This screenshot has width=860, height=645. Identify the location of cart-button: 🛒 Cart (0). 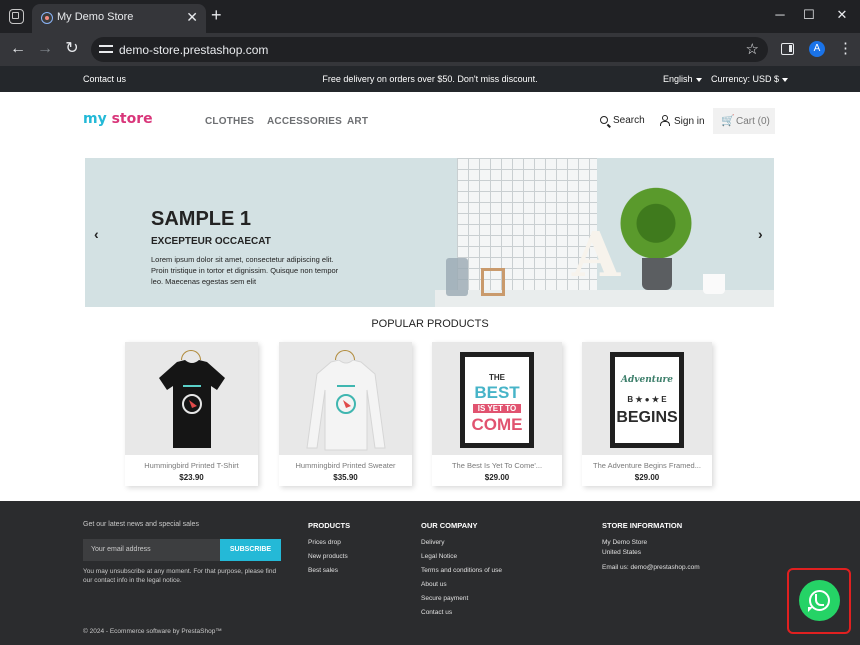
(744, 121).